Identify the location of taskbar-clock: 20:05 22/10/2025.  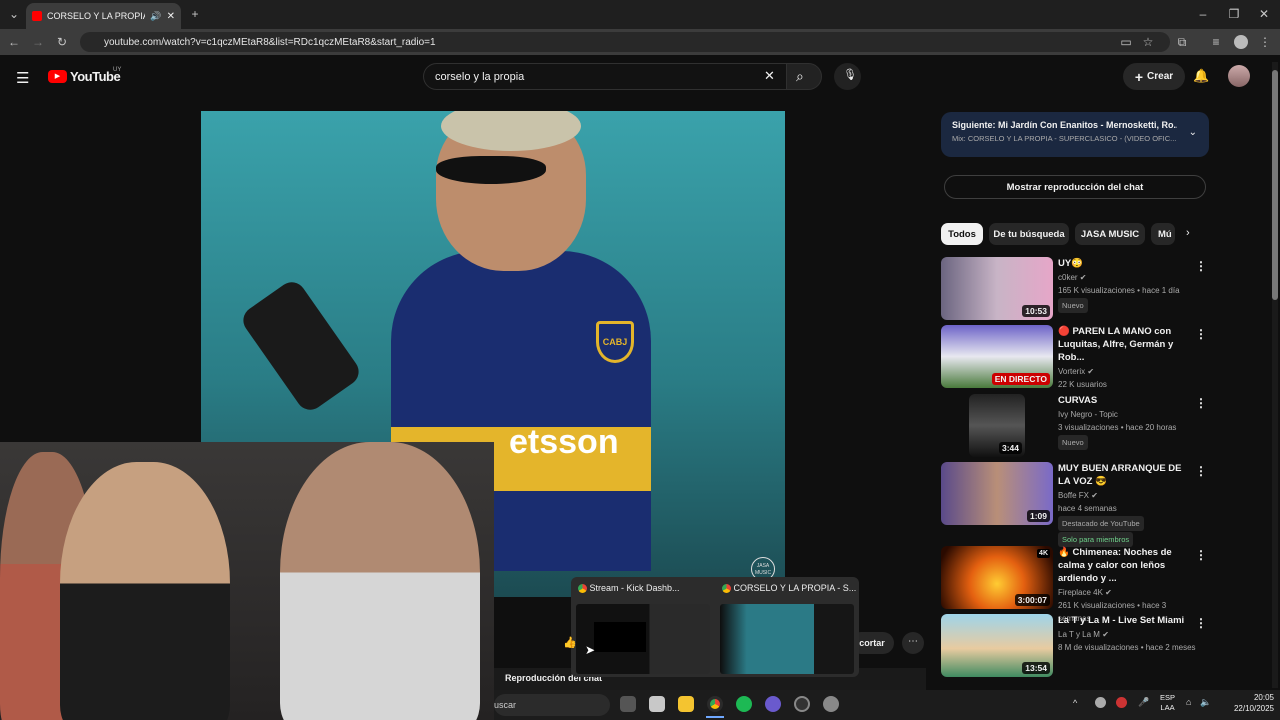
(1242, 703).